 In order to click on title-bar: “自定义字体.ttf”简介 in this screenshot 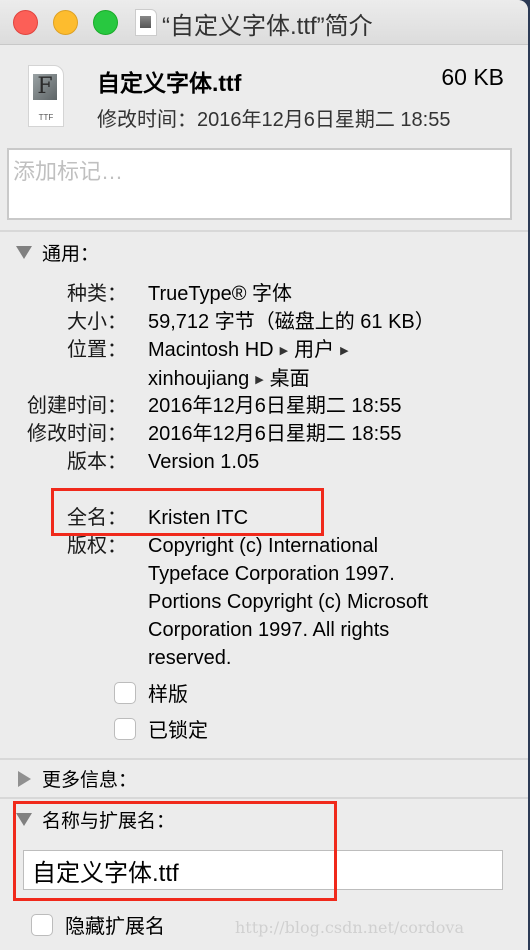, I will do `click(264, 22)`.